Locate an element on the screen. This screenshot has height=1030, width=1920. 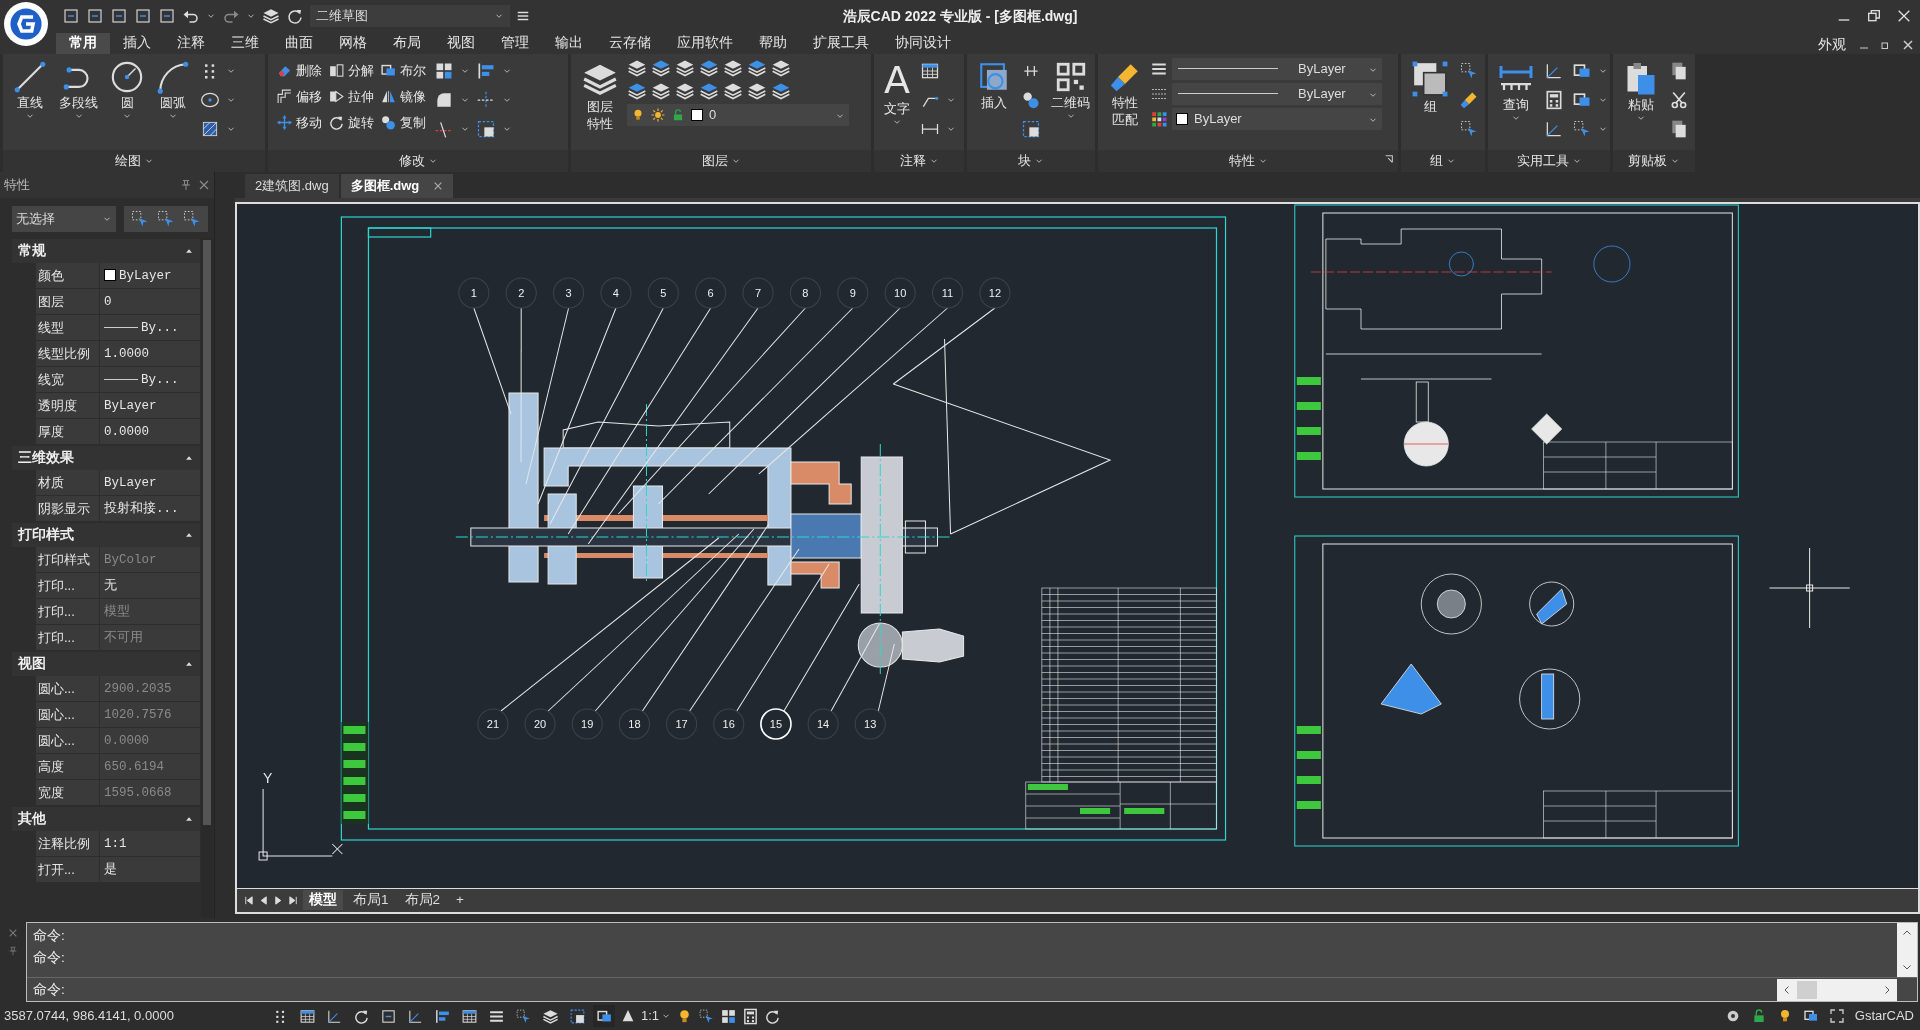
balloon: 21 is located at coordinates (493, 724).